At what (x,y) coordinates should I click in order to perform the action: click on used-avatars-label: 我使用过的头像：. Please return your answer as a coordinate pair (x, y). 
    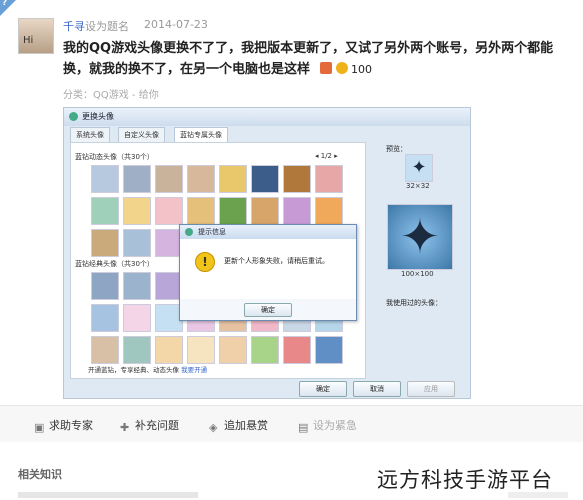
    Looking at the image, I should click on (414, 303).